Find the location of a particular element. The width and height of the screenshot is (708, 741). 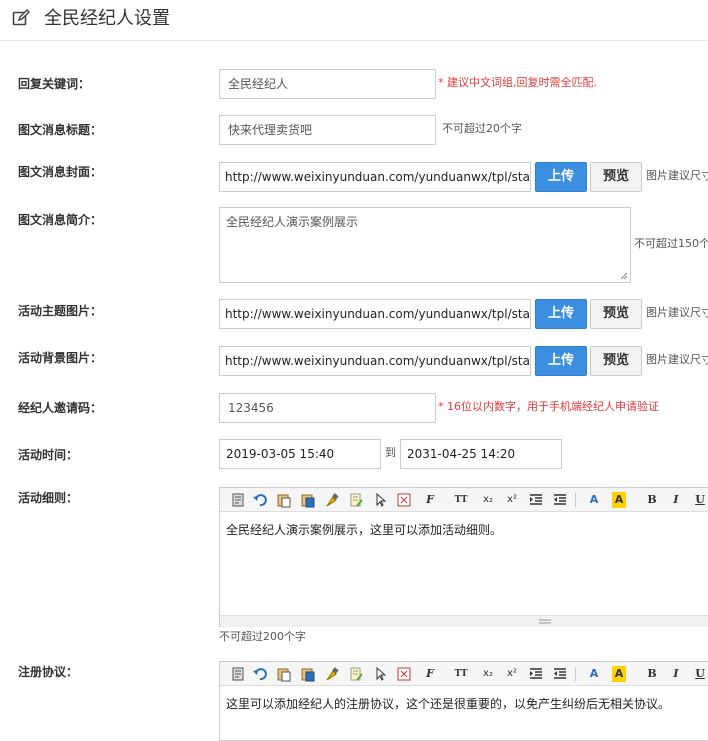

theme-image-preview-button: 预览 is located at coordinates (616, 314).